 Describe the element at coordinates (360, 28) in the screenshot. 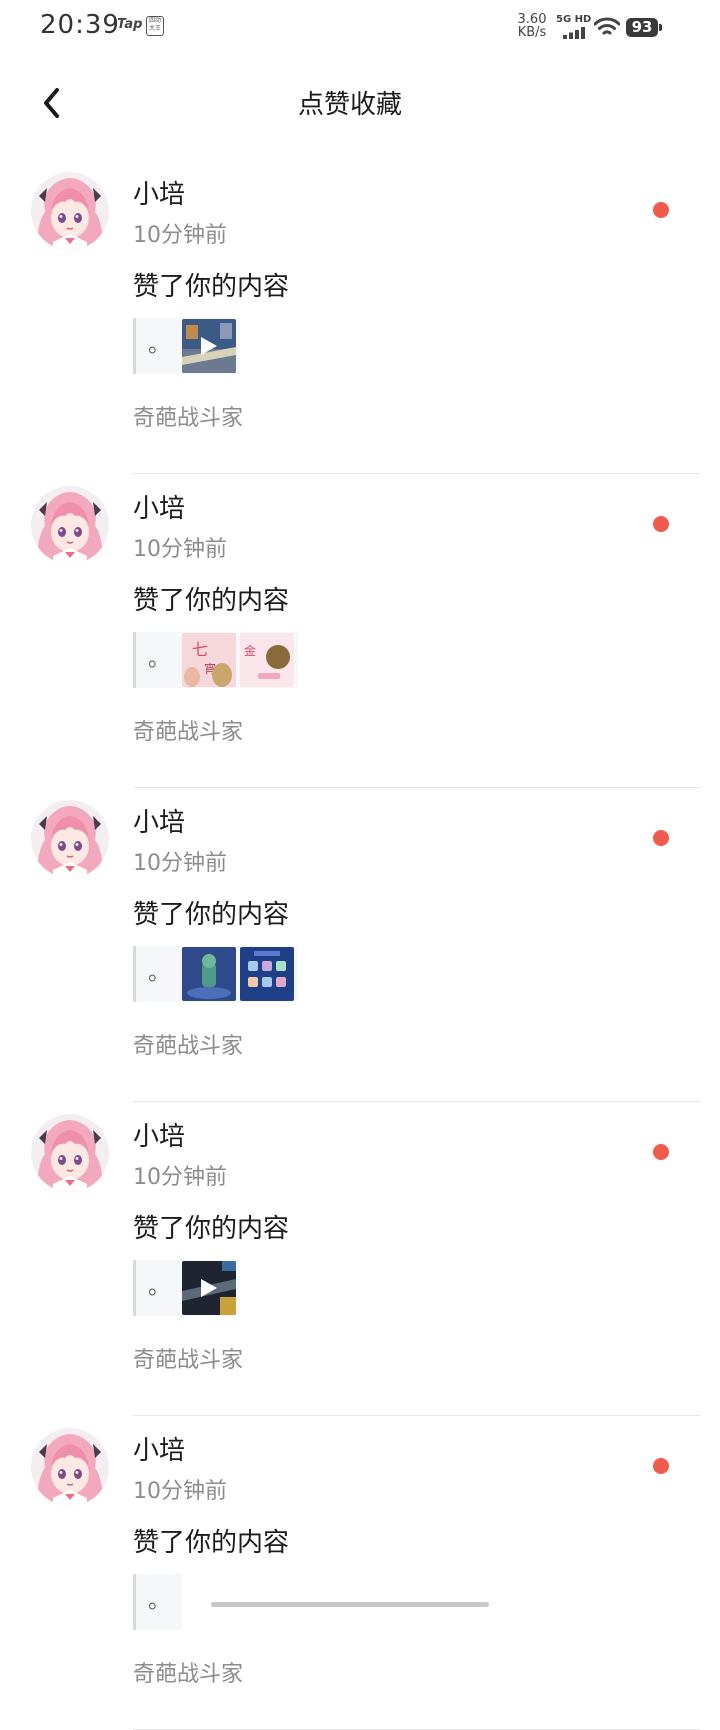

I see `status-bar: 20:39 Tap 四动大王 3.60 KB/s 5G HD 93` at that location.